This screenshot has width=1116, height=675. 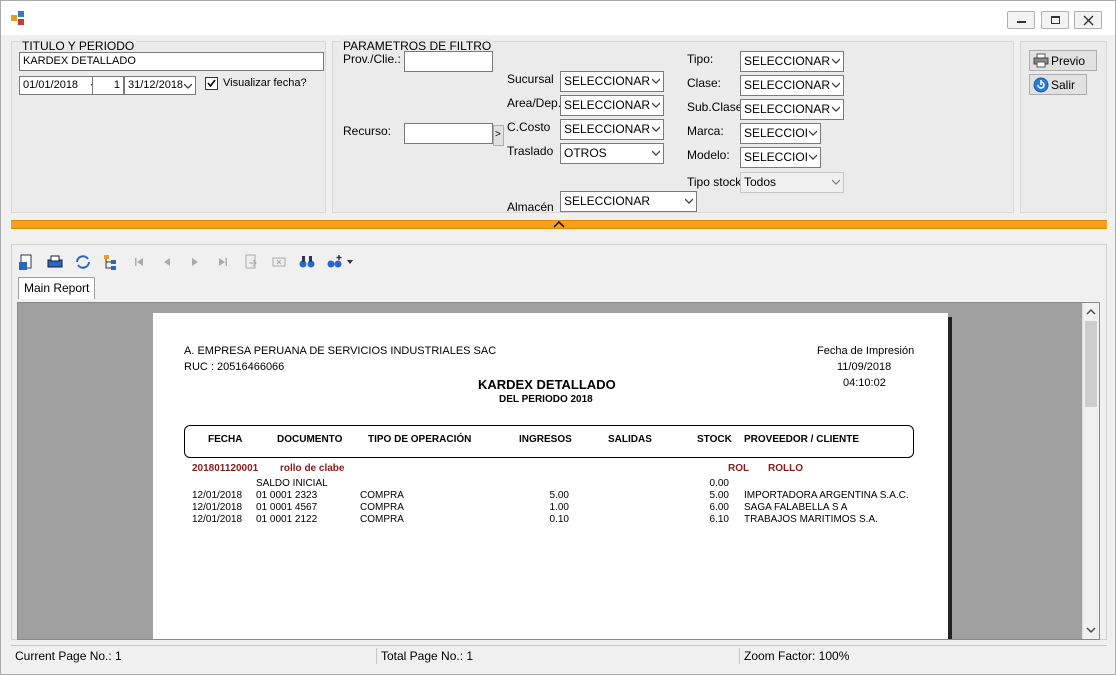 I want to click on clase-select: SELECCIONAR, so click(x=792, y=85).